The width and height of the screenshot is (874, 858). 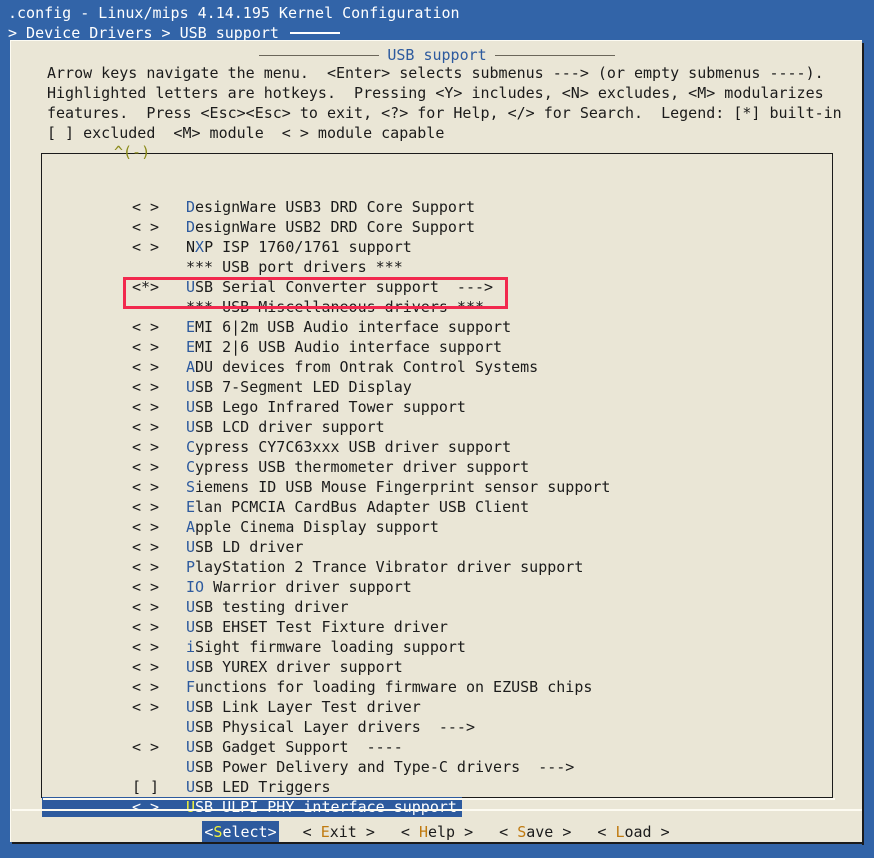 I want to click on menu-item: < > DesignWare USB2 DRD Core Support, so click(x=438, y=227).